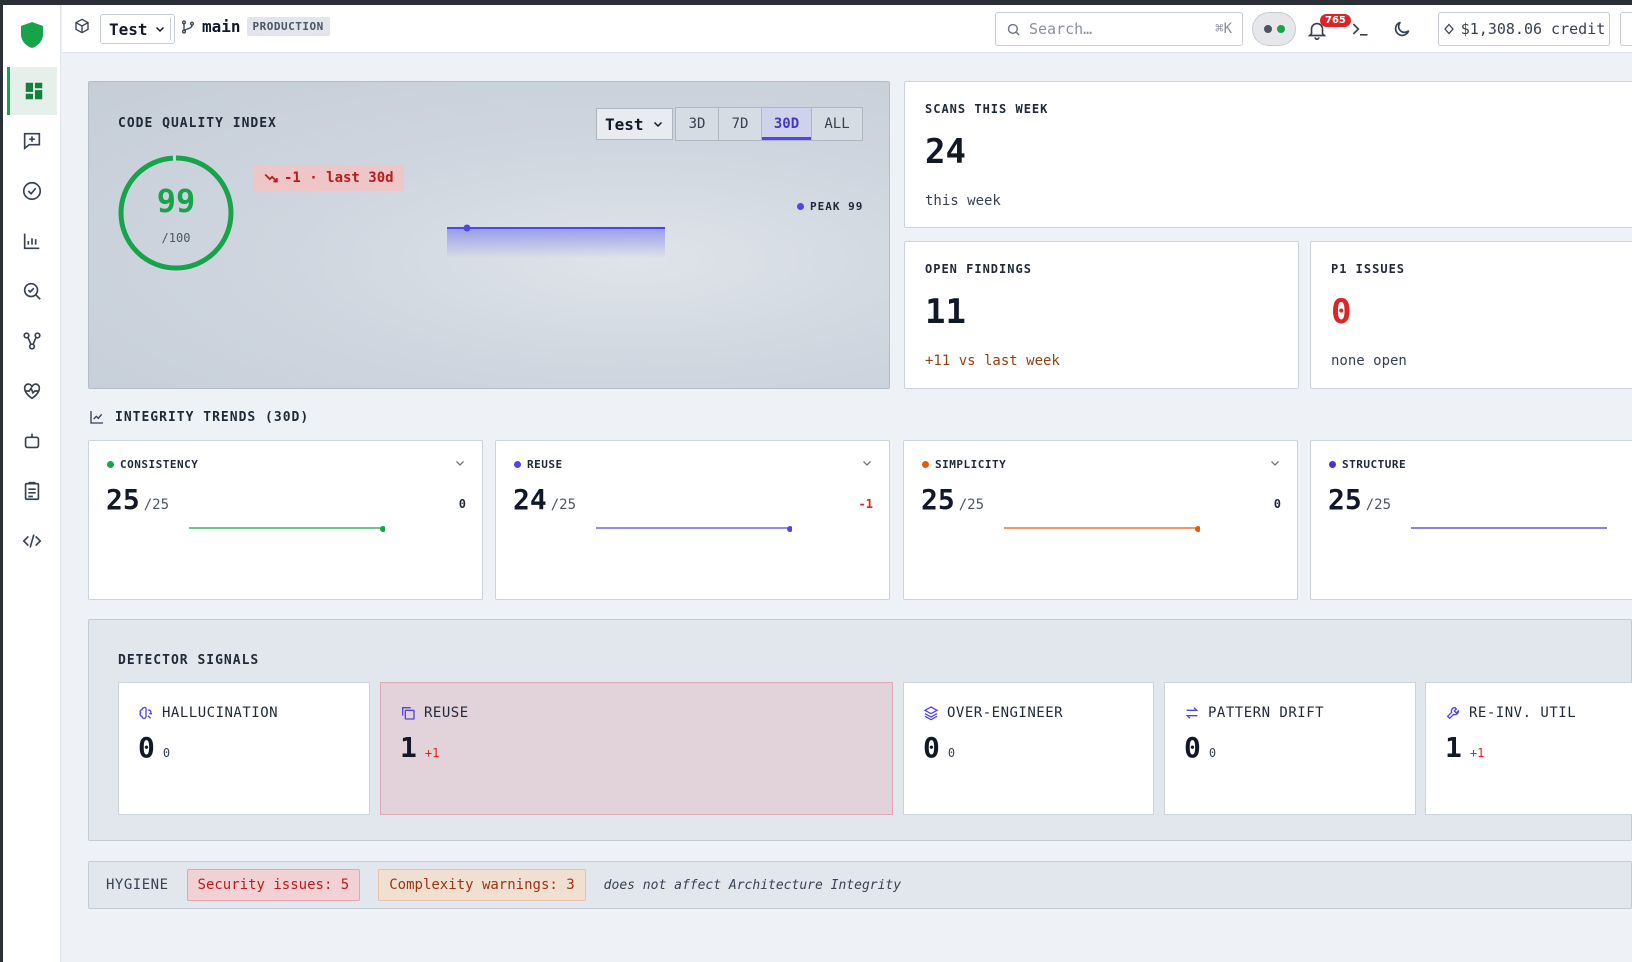 Image resolution: width=1632 pixels, height=962 pixels. I want to click on range-tab-30d: 30D, so click(787, 124).